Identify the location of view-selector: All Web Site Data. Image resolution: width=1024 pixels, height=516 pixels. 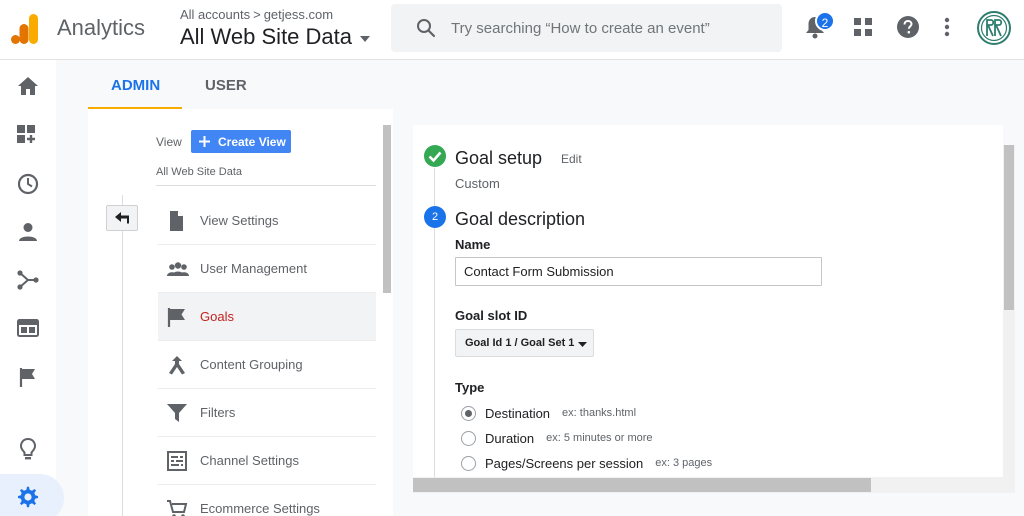
(275, 37).